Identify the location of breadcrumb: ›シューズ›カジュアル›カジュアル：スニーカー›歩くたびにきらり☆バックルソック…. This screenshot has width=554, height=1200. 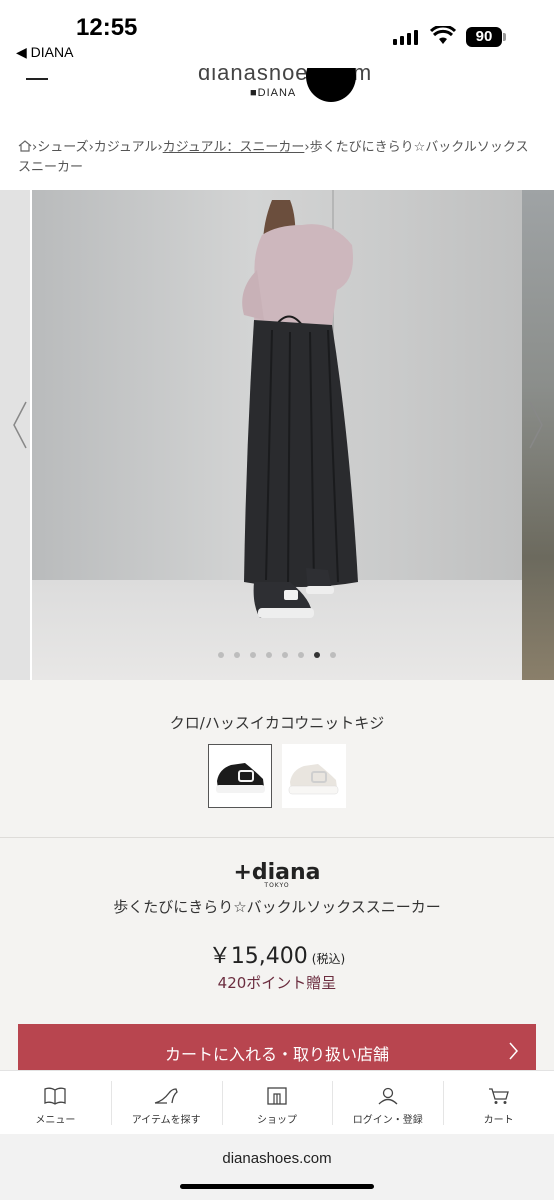
(277, 151).